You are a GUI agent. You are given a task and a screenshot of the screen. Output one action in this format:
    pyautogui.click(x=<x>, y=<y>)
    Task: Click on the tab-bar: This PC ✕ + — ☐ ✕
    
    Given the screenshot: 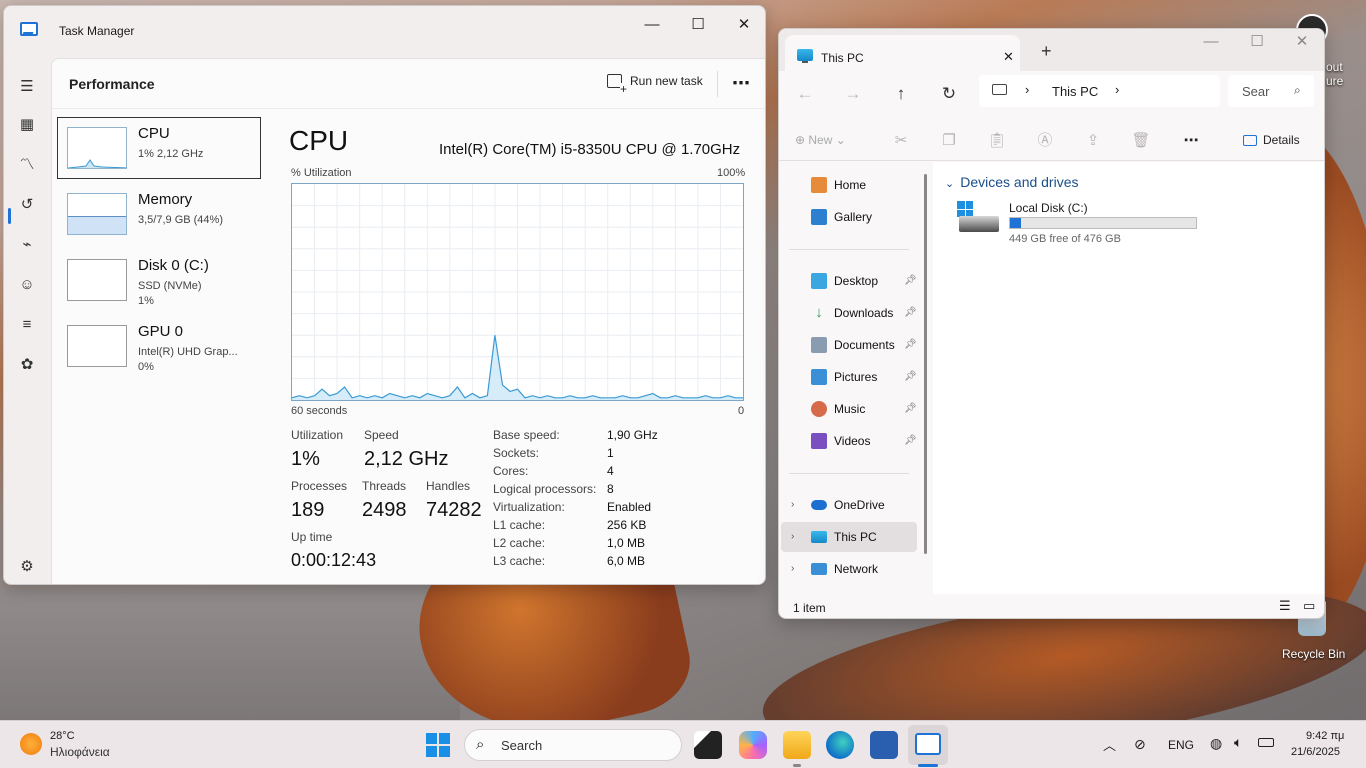 What is the action you would take?
    pyautogui.click(x=1051, y=50)
    